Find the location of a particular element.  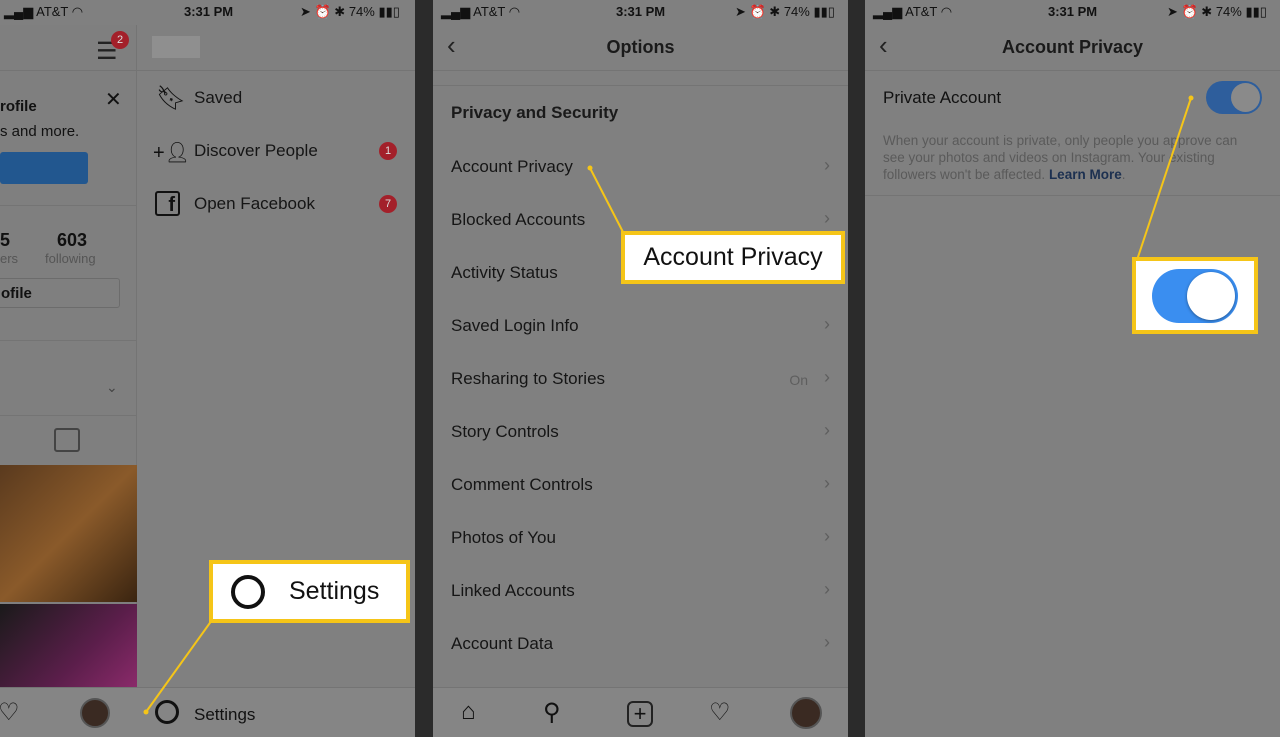

callout-label: Account Privacy is located at coordinates (733, 257).